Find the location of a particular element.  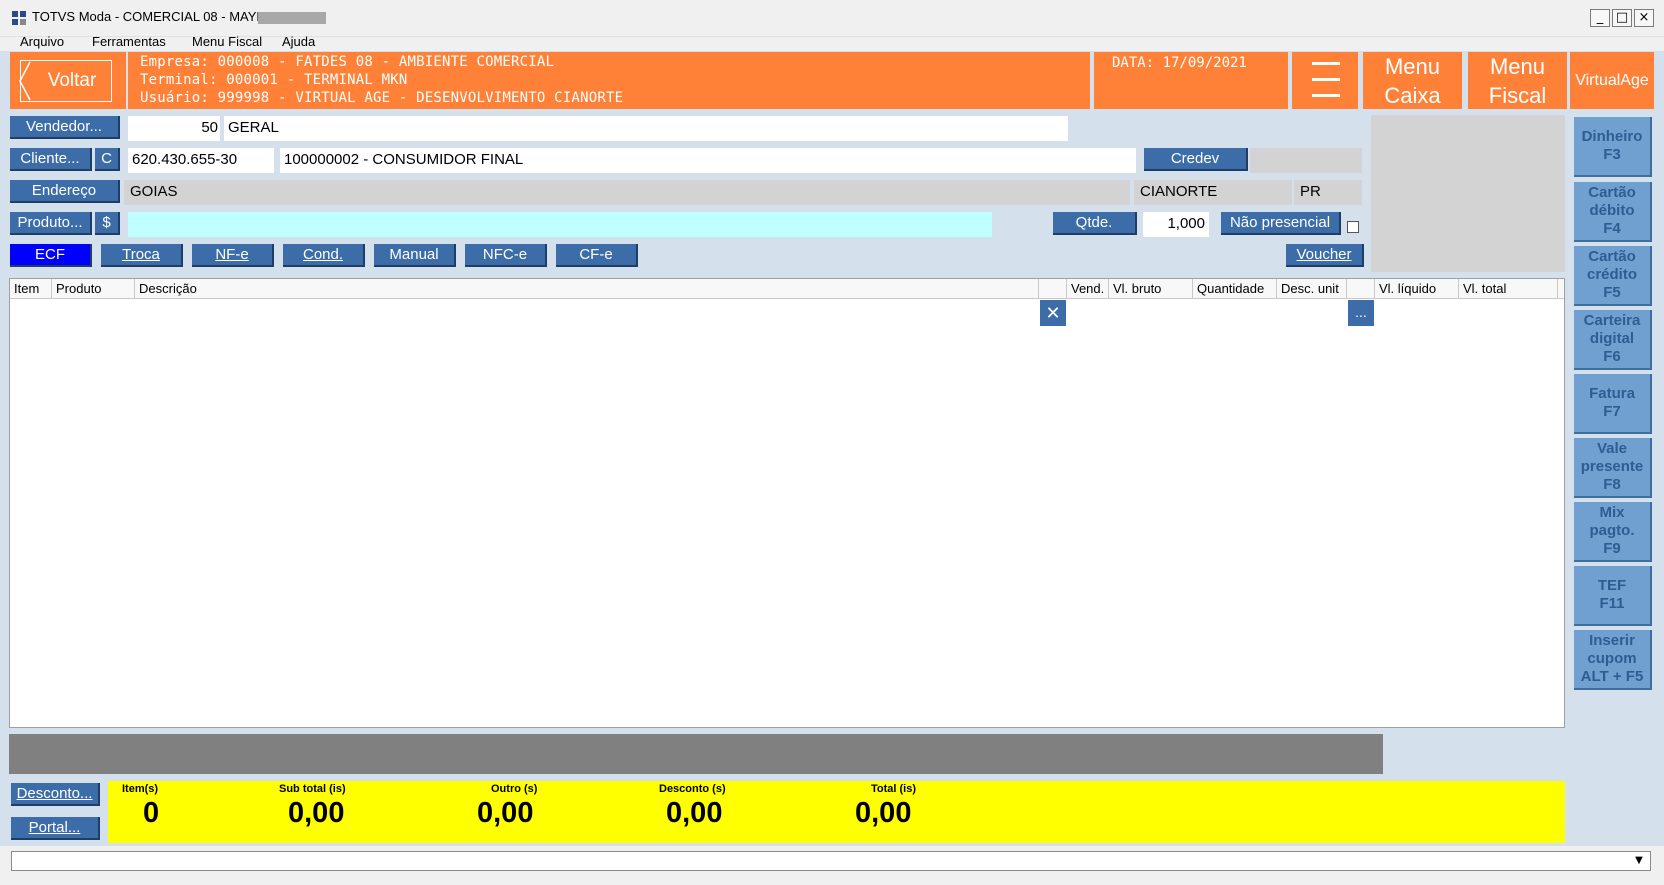

subtotal-label: Sub total (is) is located at coordinates (312, 789).